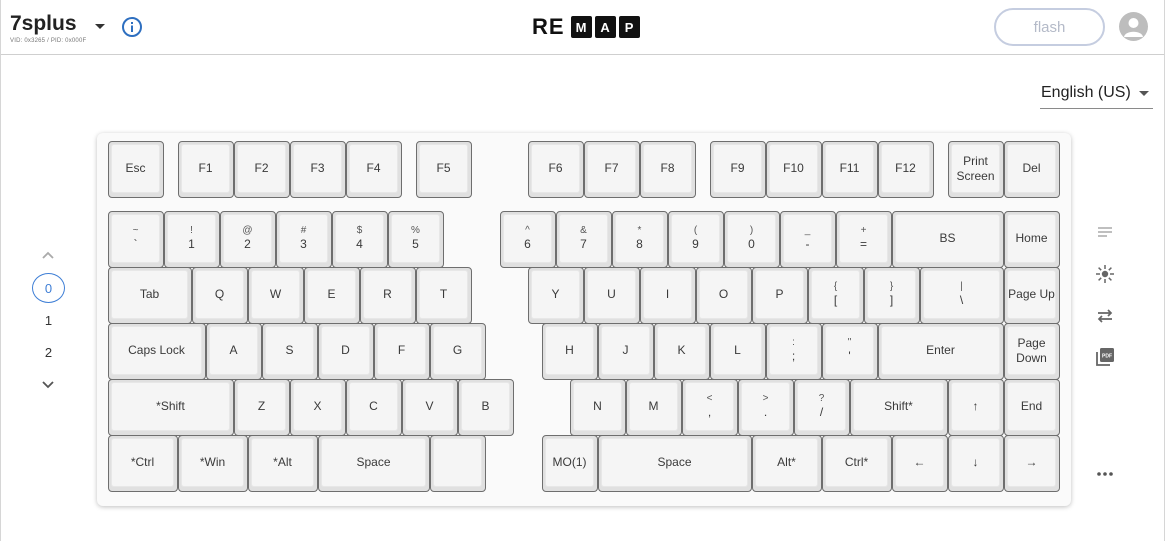 This screenshot has width=1165, height=541. I want to click on key: H, so click(570, 351).